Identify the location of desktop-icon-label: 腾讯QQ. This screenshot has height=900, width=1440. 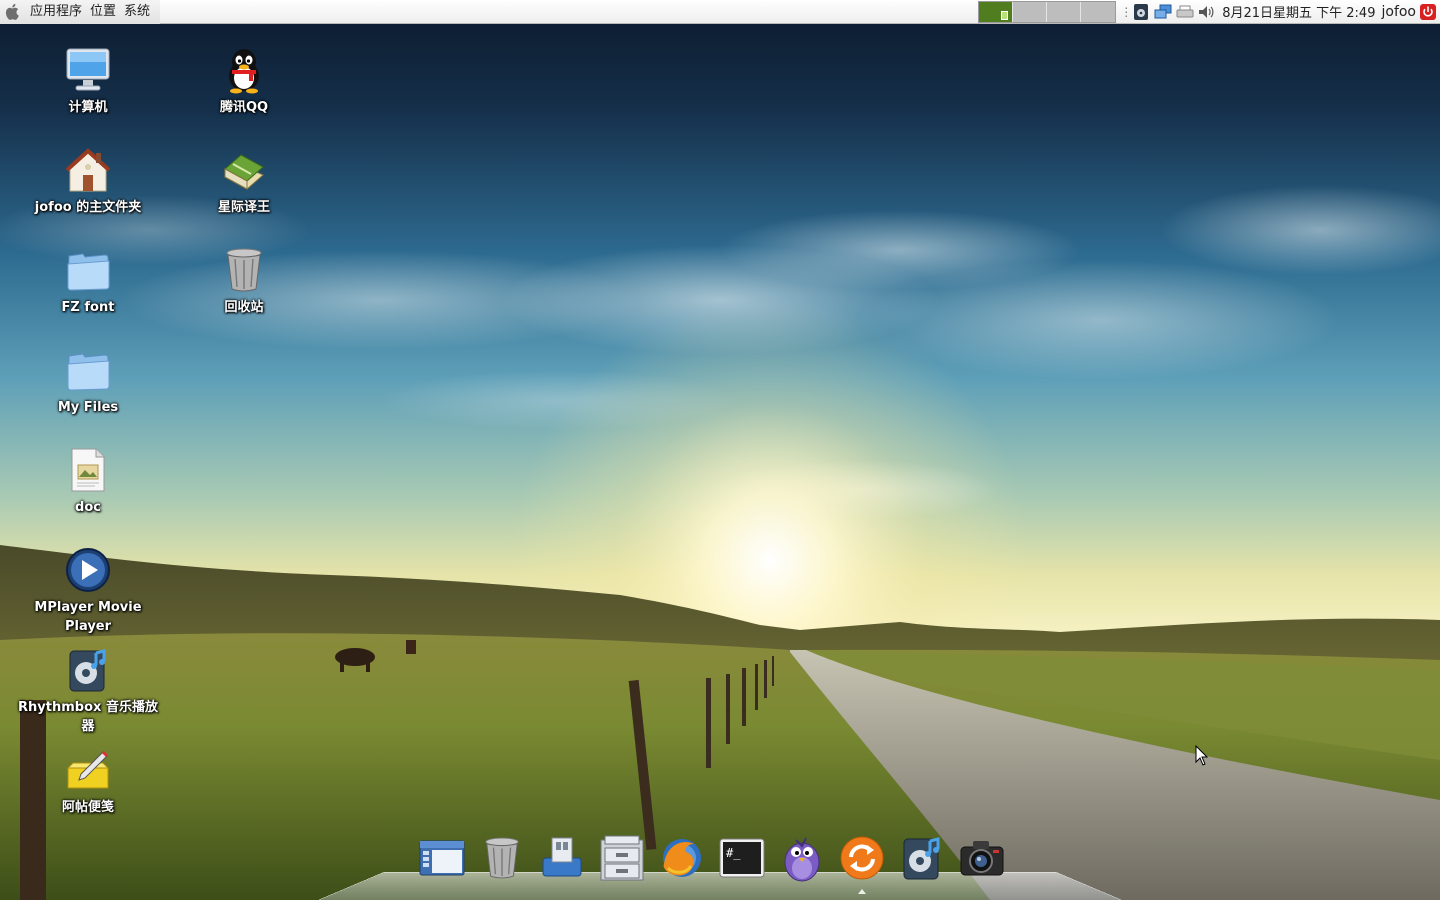
(244, 107).